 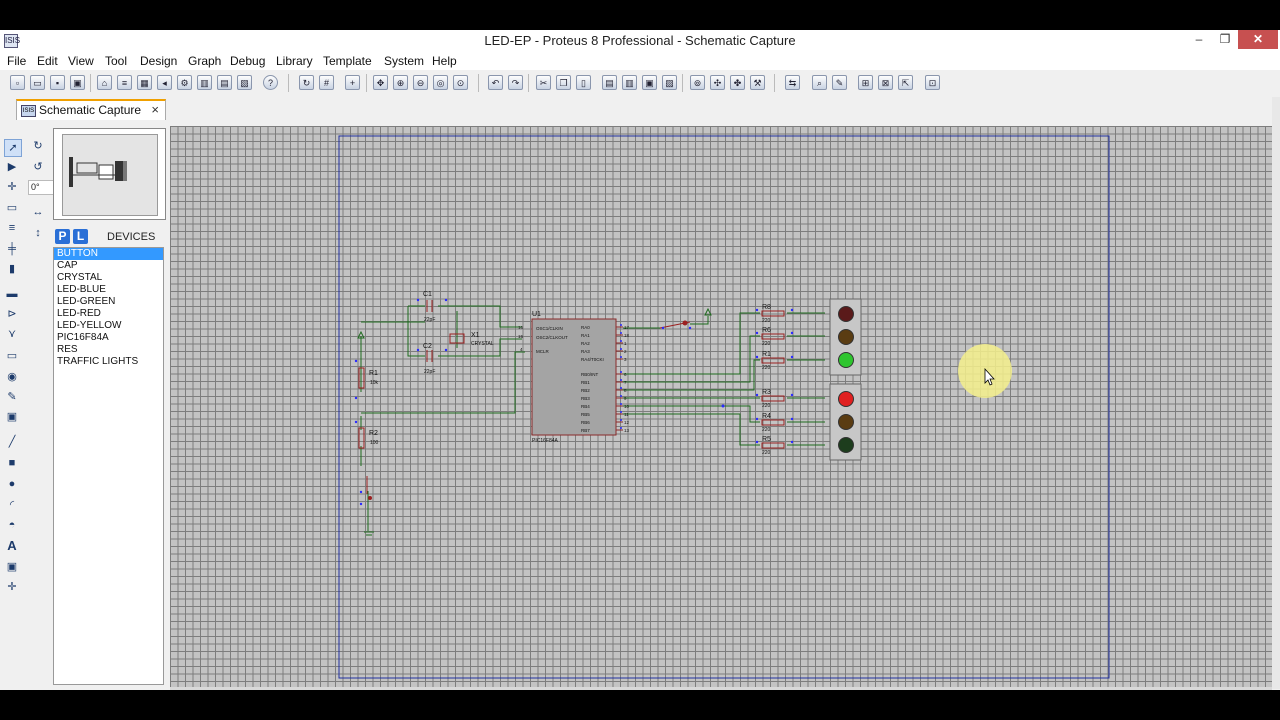 What do you see at coordinates (12, 505) in the screenshot?
I see `arc-icon: ◜` at bounding box center [12, 505].